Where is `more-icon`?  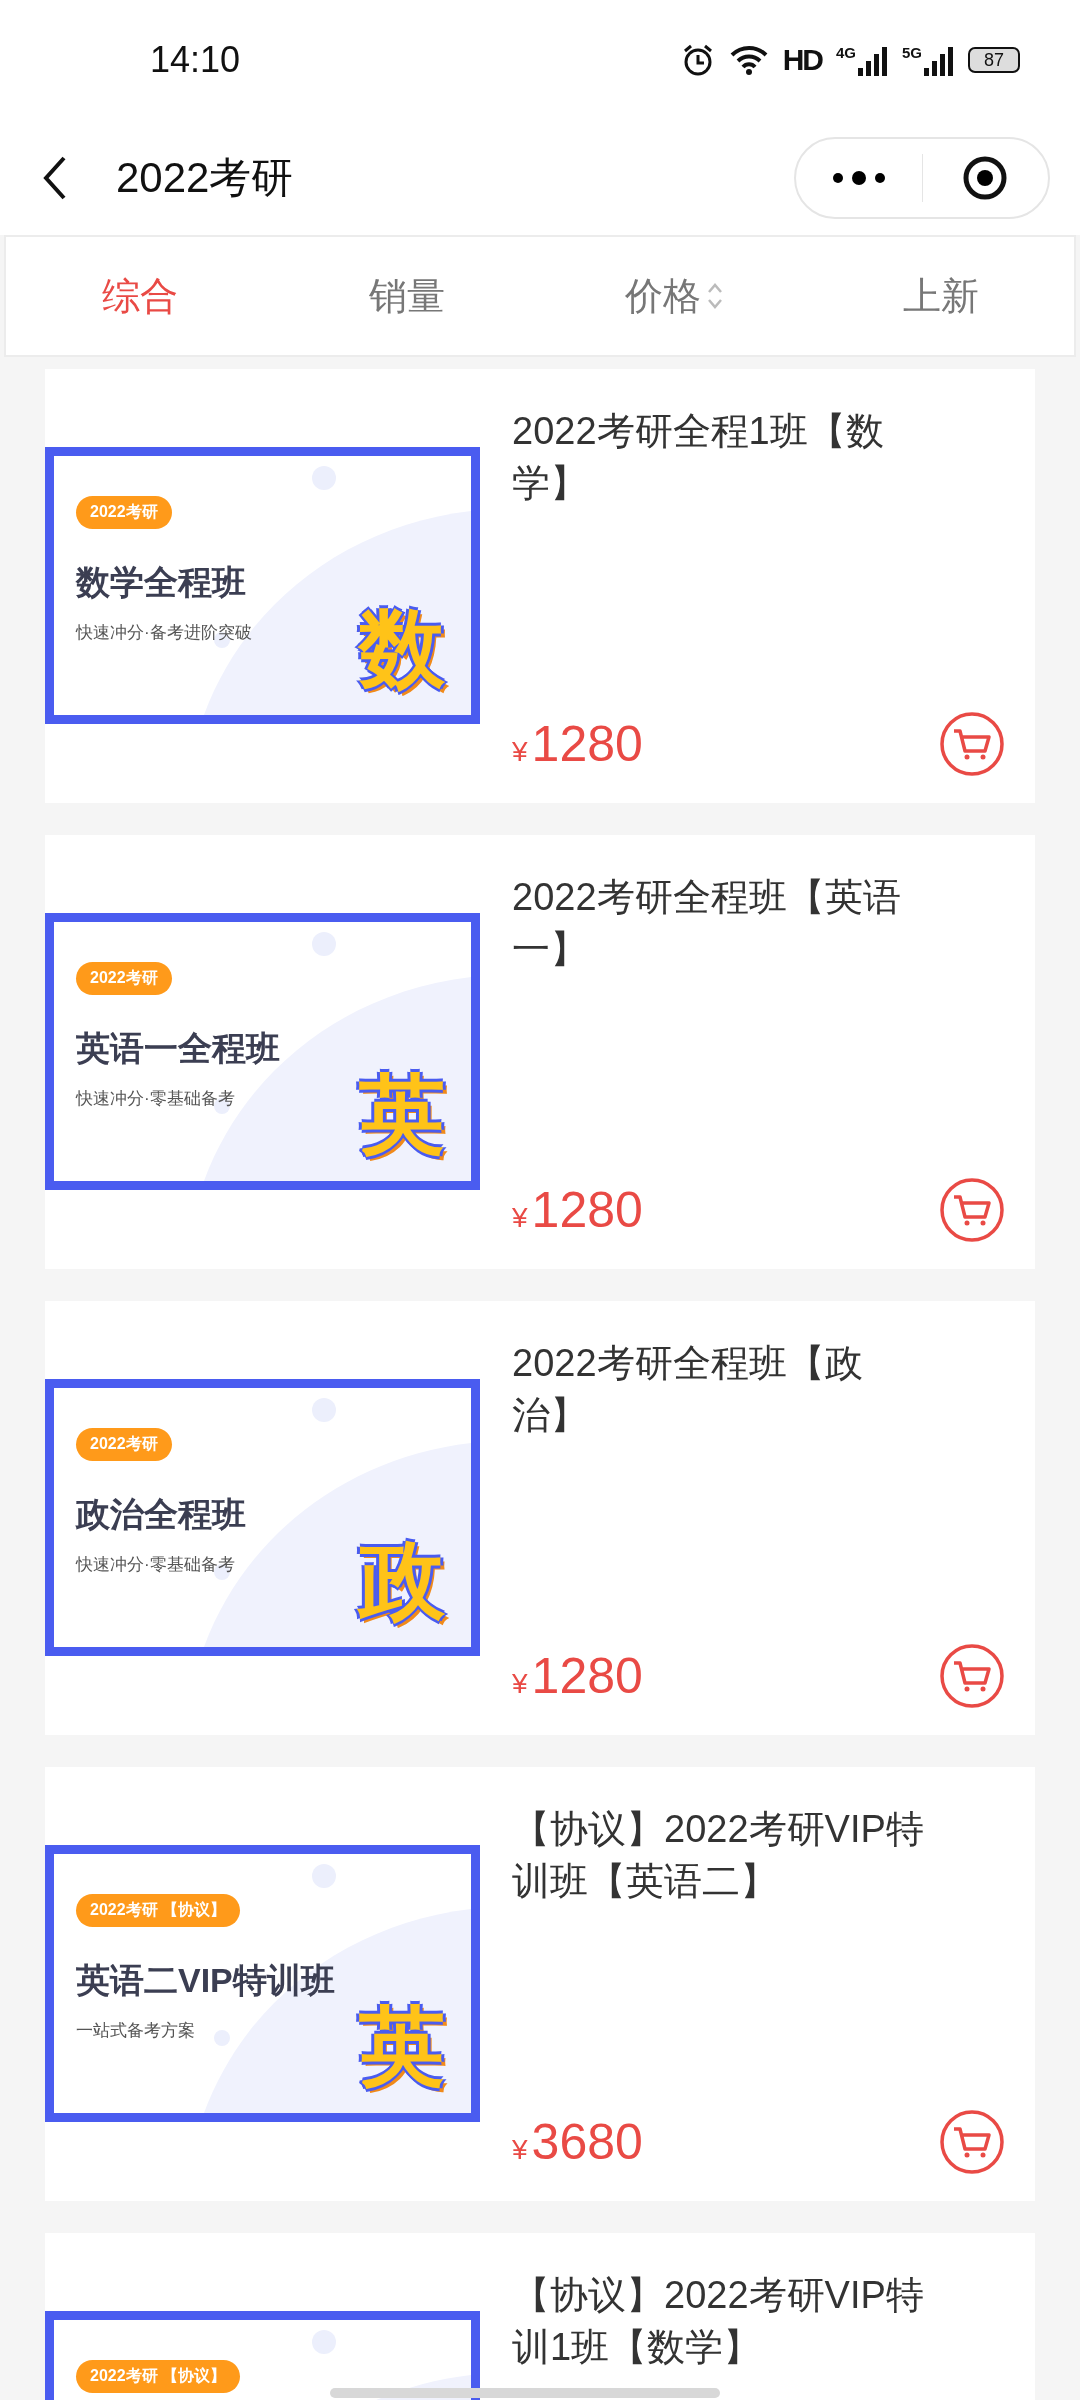
more-icon is located at coordinates (858, 177).